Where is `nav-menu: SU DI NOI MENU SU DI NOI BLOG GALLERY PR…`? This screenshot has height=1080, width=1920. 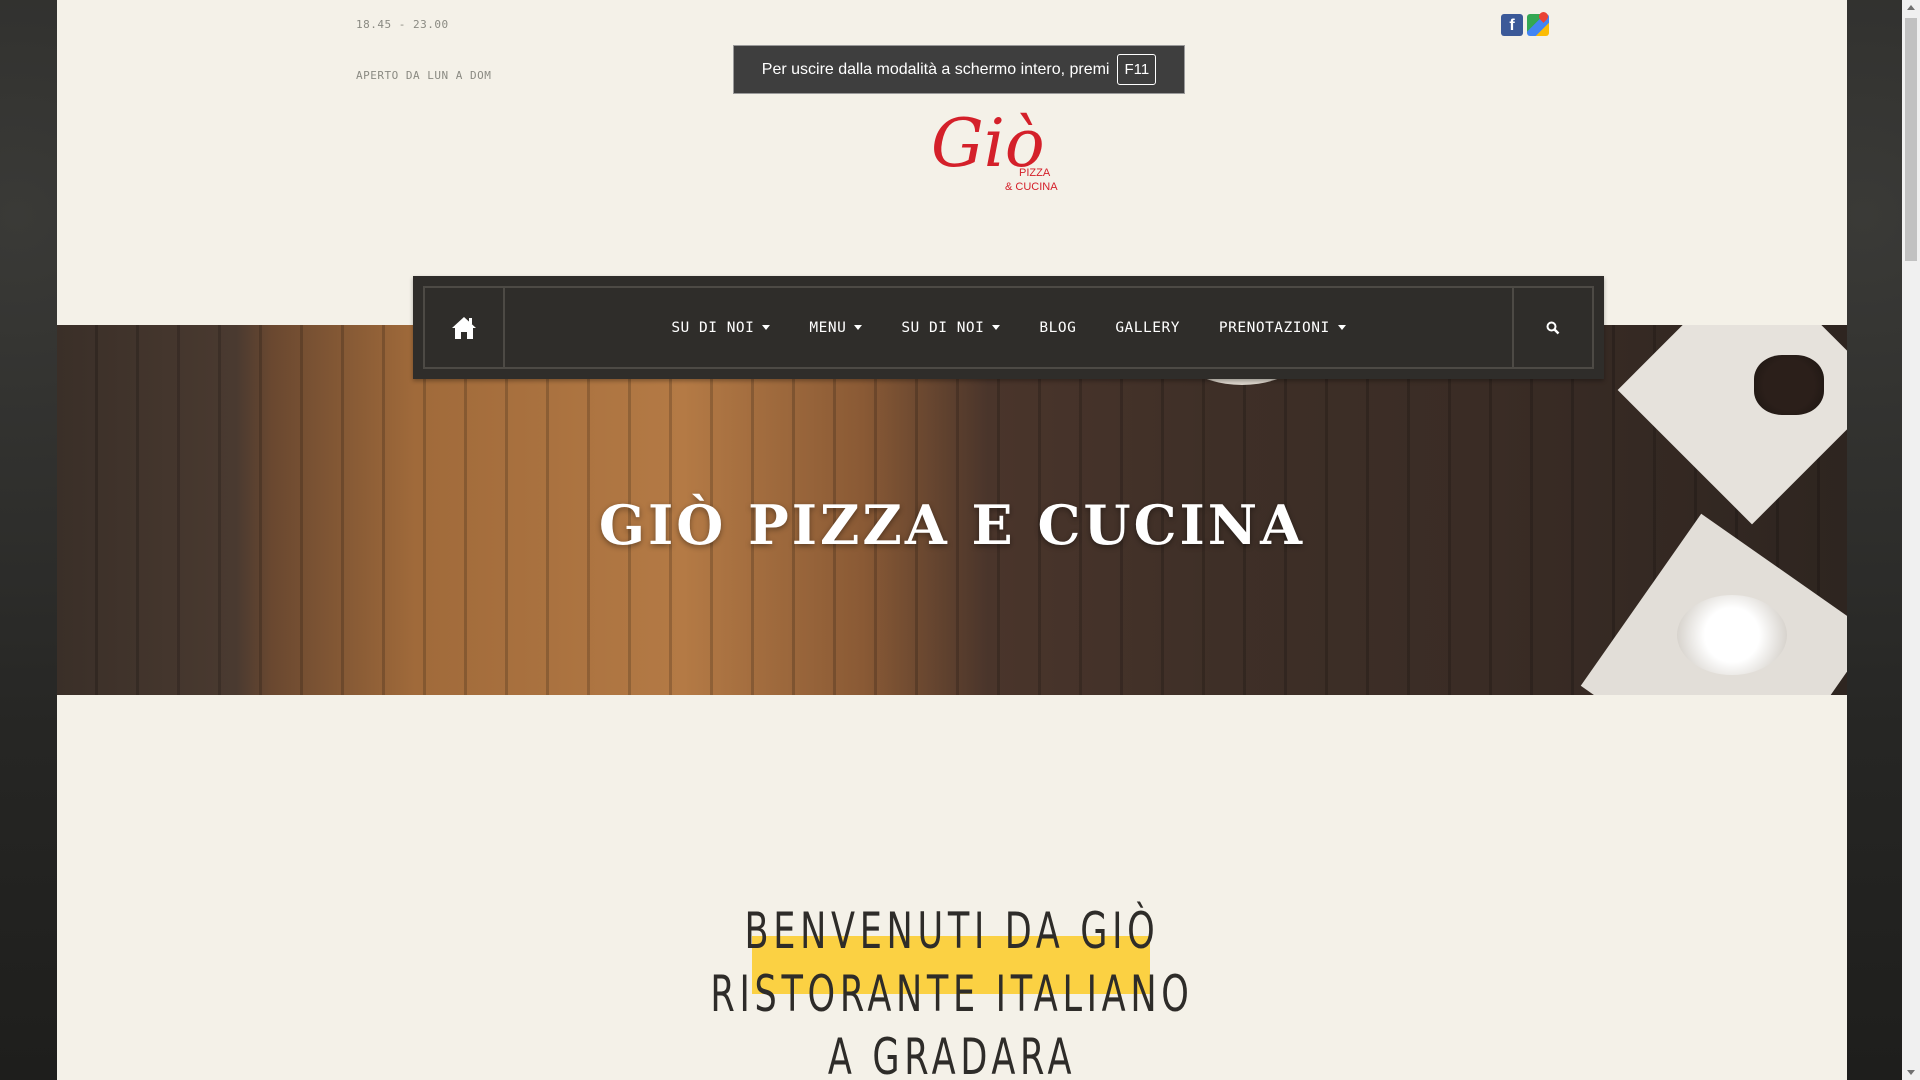
nav-menu: SU DI NOI MENU SU DI NOI BLOG GALLERY PR… is located at coordinates (1008, 327).